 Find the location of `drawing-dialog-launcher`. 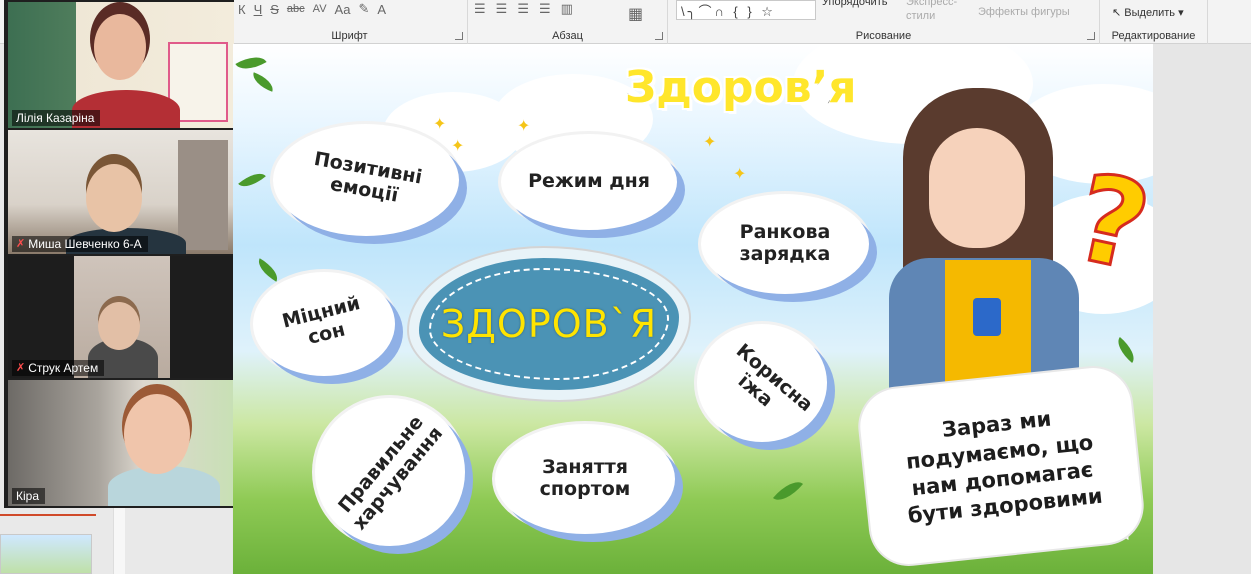

drawing-dialog-launcher is located at coordinates (1091, 36).